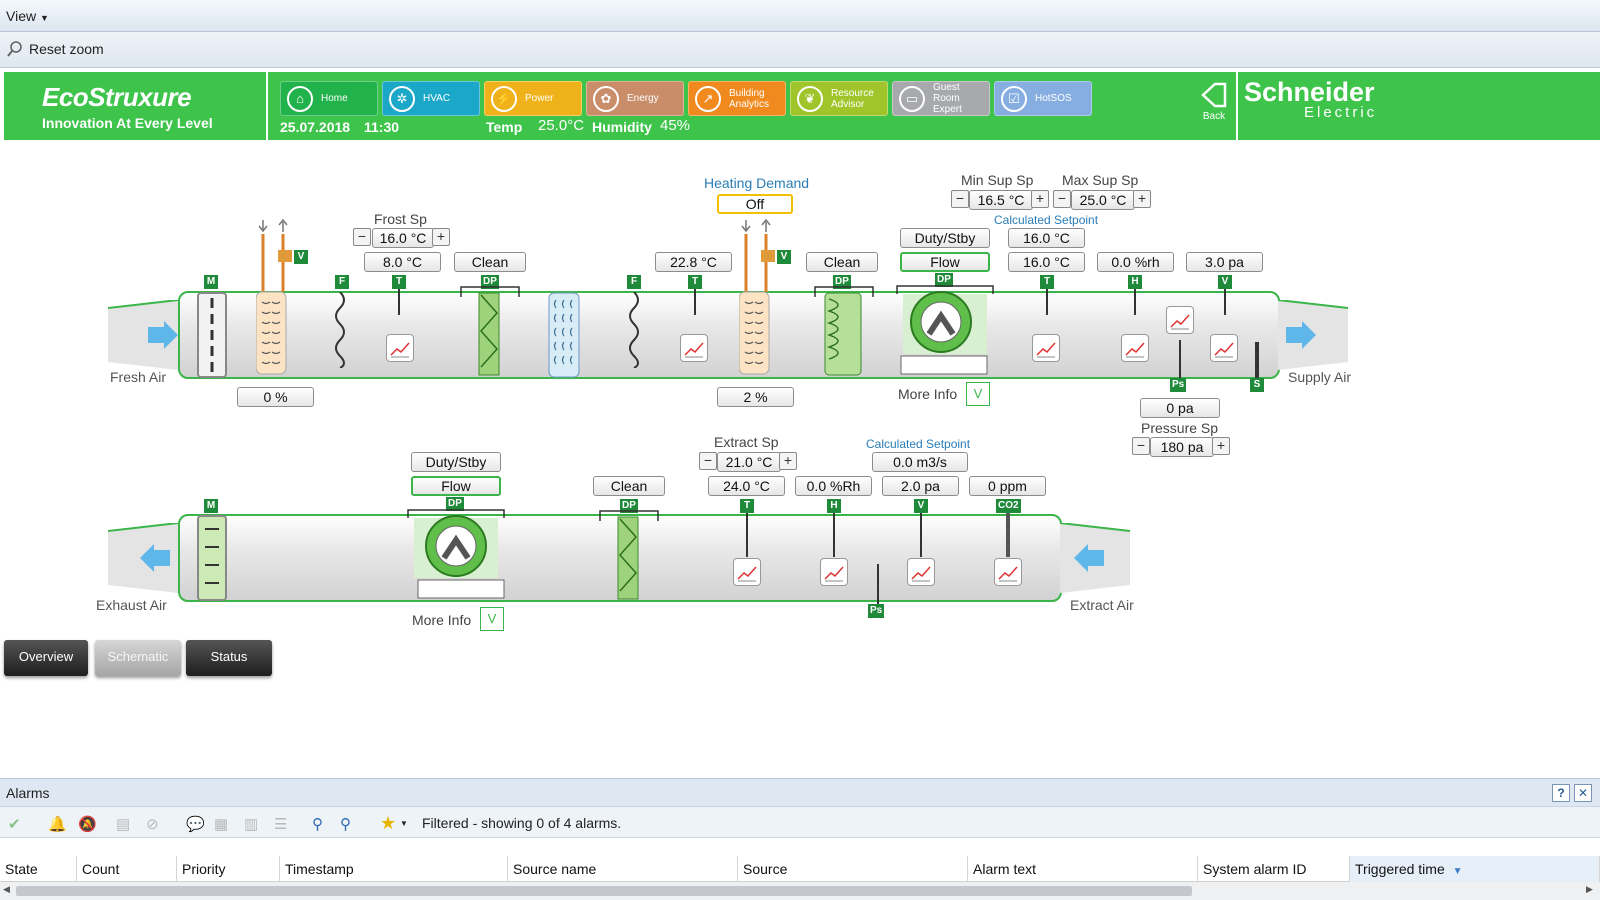 The height and width of the screenshot is (900, 1600). I want to click on horizontal-scrollbar: ◀ ▶, so click(800, 891).